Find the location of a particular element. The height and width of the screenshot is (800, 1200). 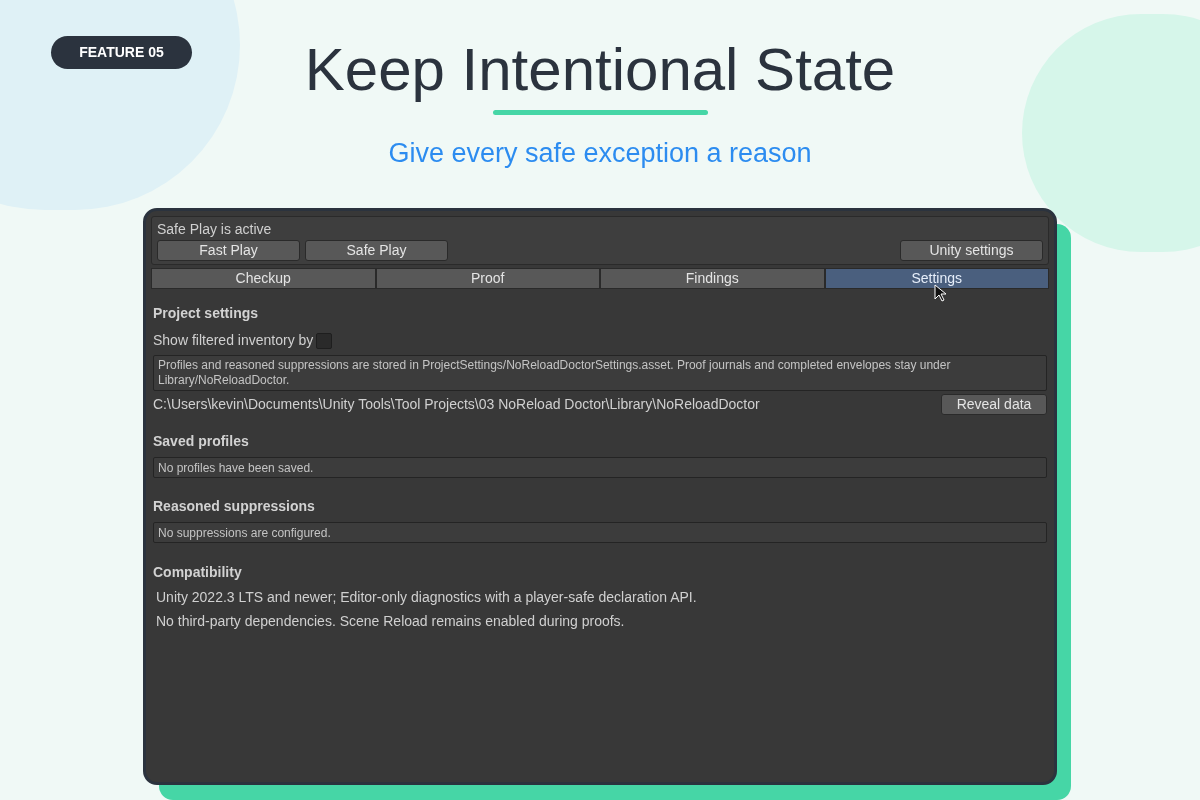

section-heading: Saved profiles is located at coordinates (201, 441).